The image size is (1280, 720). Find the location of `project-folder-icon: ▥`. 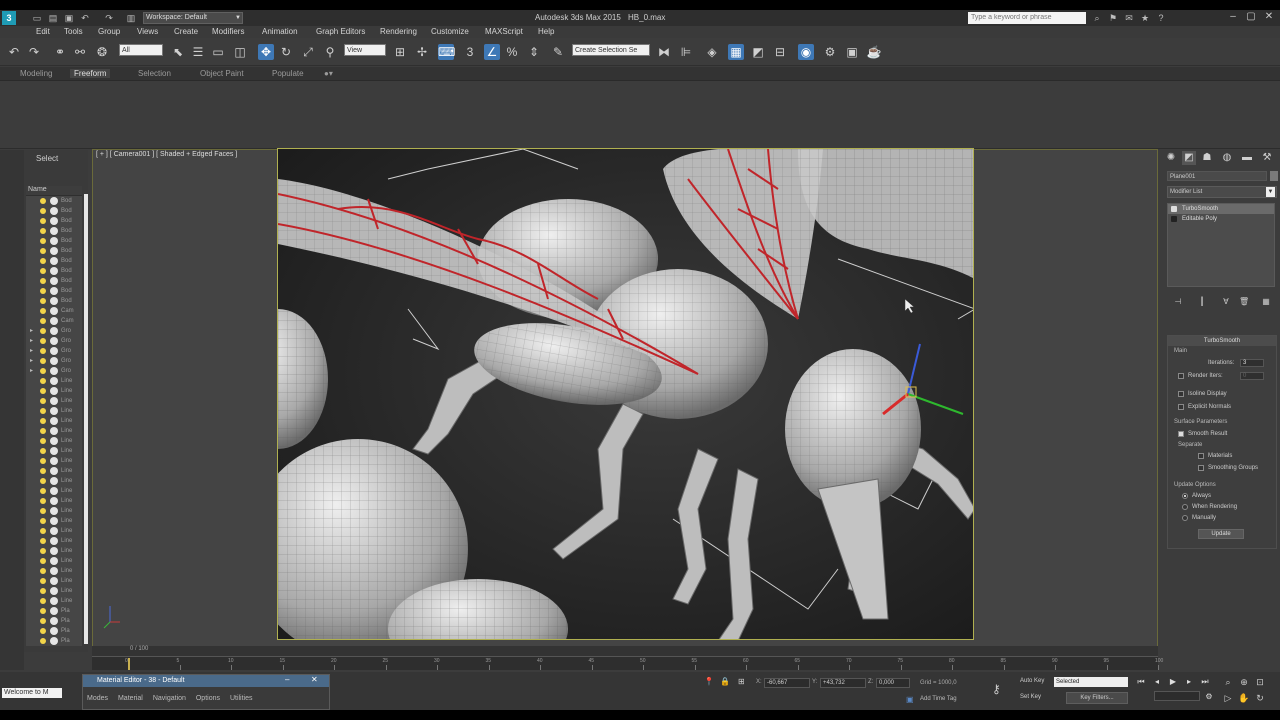

project-folder-icon: ▥ is located at coordinates (131, 18).